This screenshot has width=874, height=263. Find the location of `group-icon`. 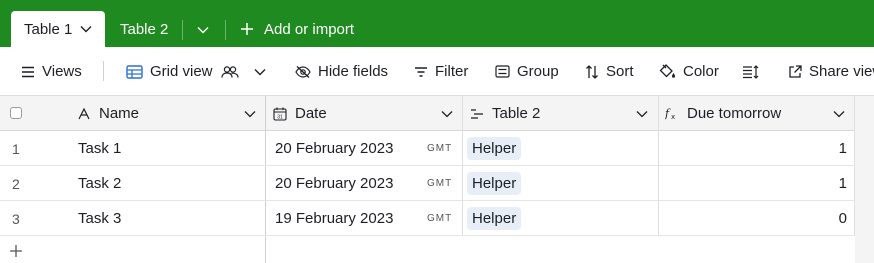

group-icon is located at coordinates (502, 71).